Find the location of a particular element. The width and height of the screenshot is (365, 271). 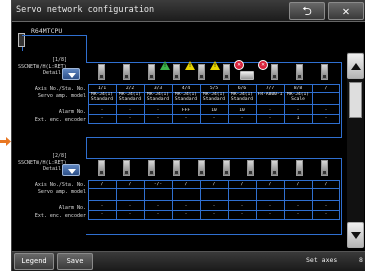

servo-model-cell: MR-J4(1) Scale is located at coordinates (298, 97).